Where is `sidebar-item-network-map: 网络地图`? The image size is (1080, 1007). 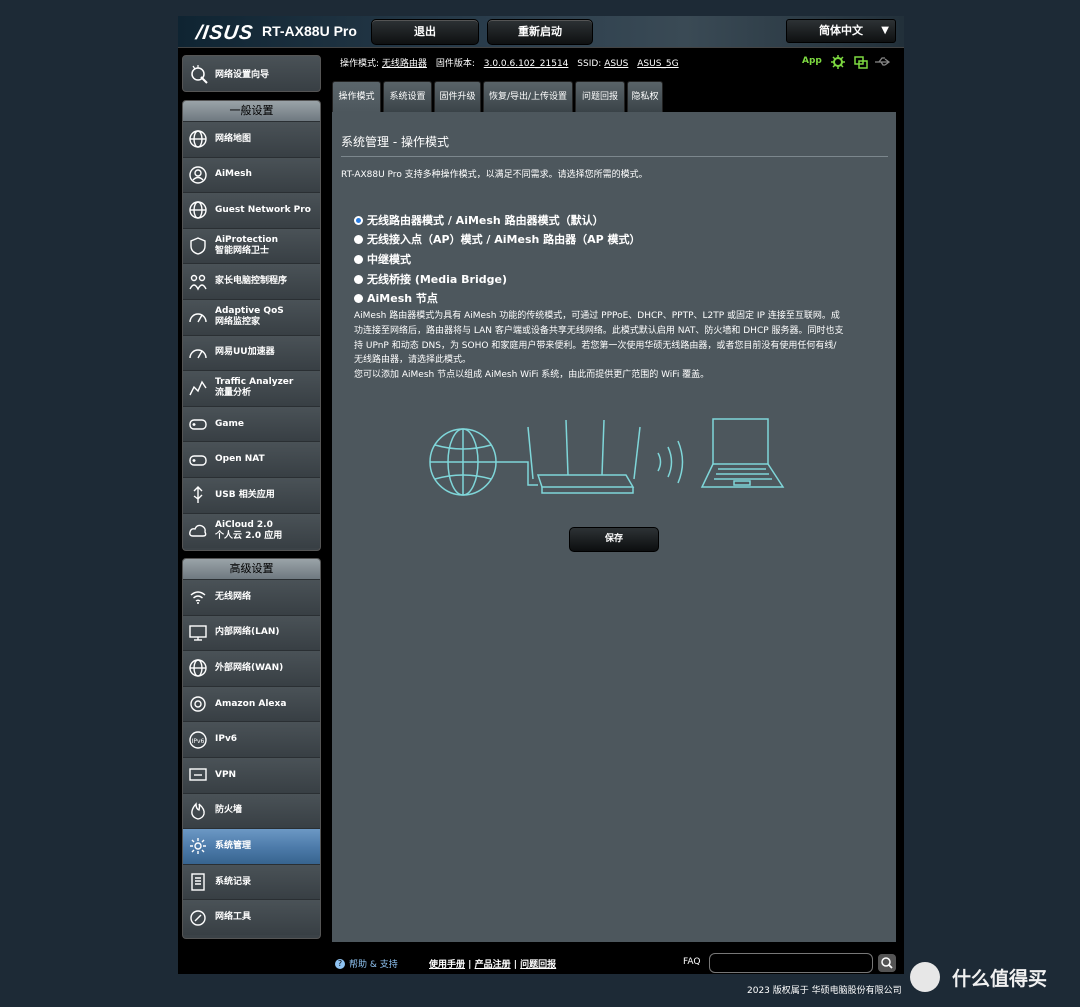
sidebar-item-network-map: 网络地图 is located at coordinates (251, 139).